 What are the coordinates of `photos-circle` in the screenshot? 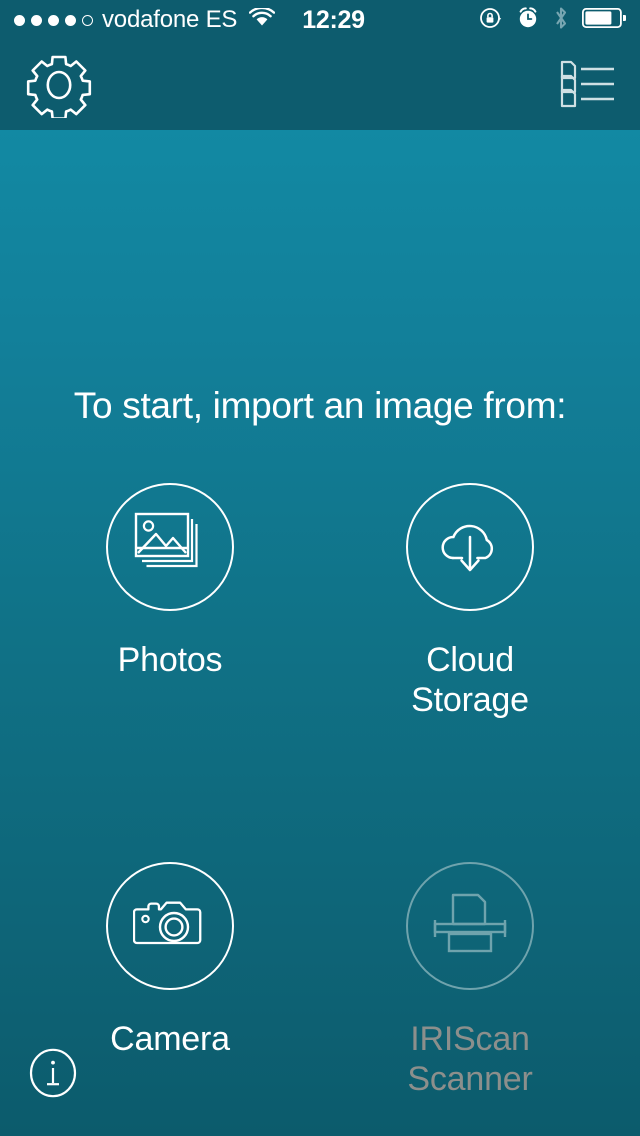 It's located at (170, 547).